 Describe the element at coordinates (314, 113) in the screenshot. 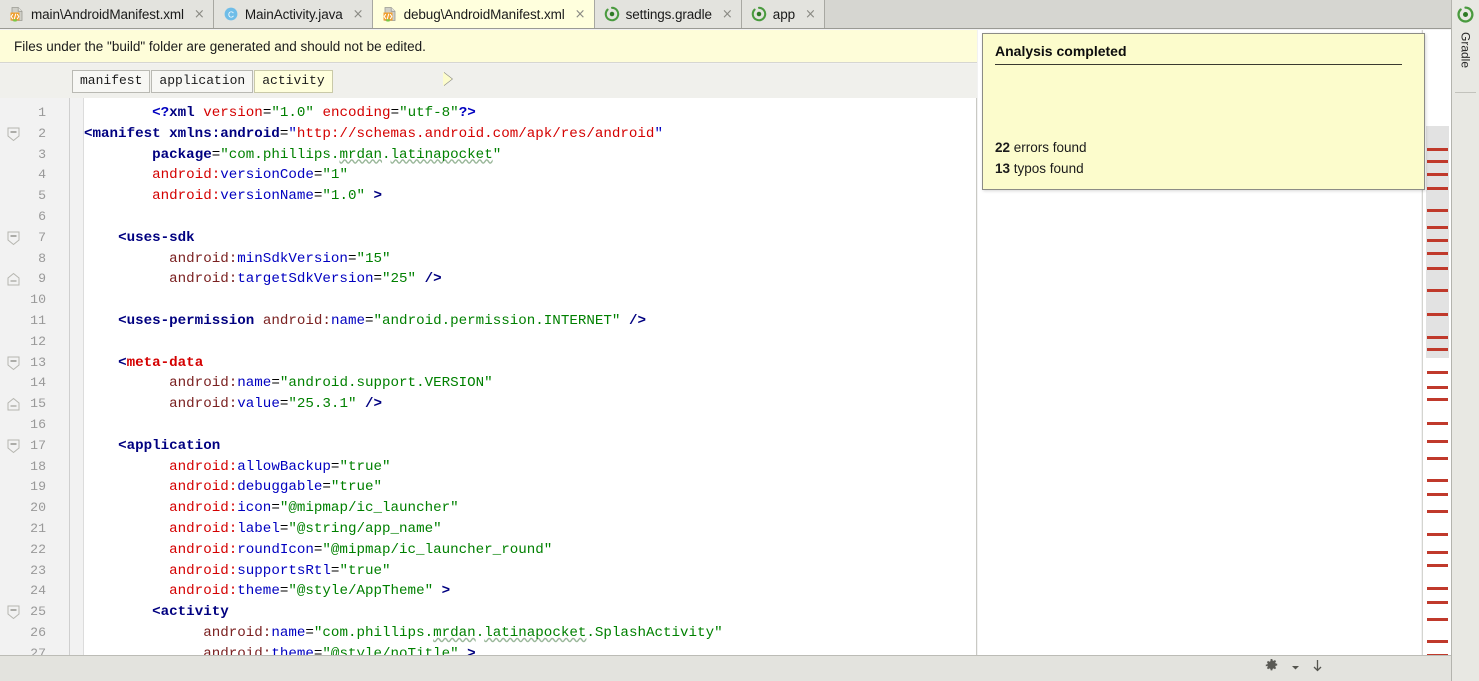

I see `code-line: <?xml version="1.0" encoding="utf-8"?>` at that location.